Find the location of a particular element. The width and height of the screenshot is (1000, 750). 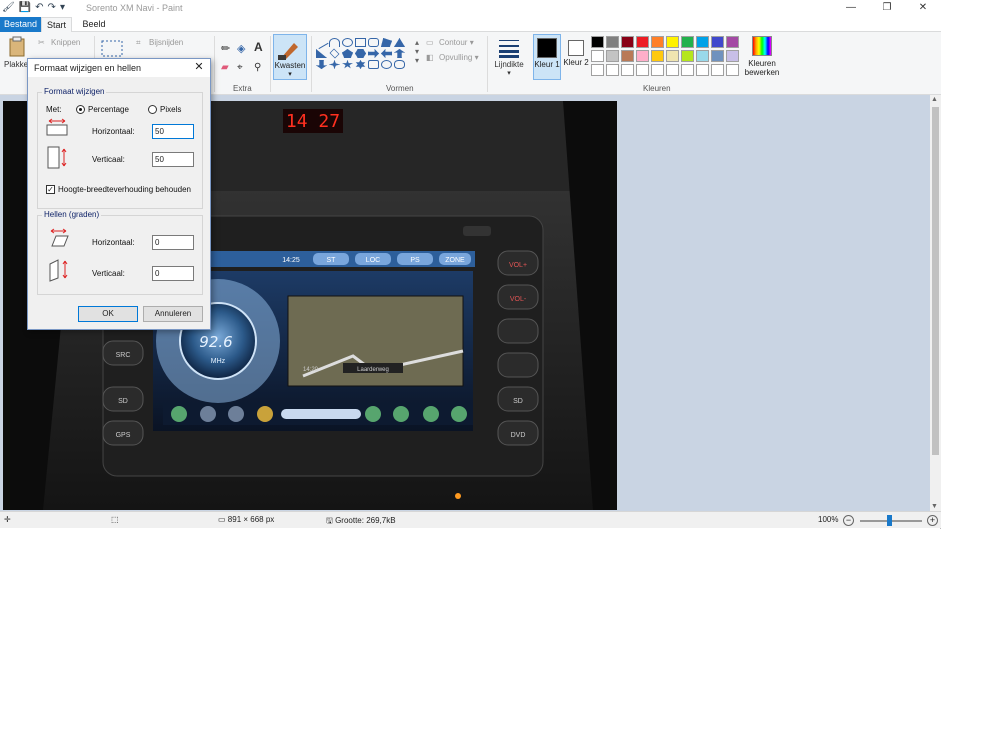

tab-home: Start is located at coordinates (56, 24).